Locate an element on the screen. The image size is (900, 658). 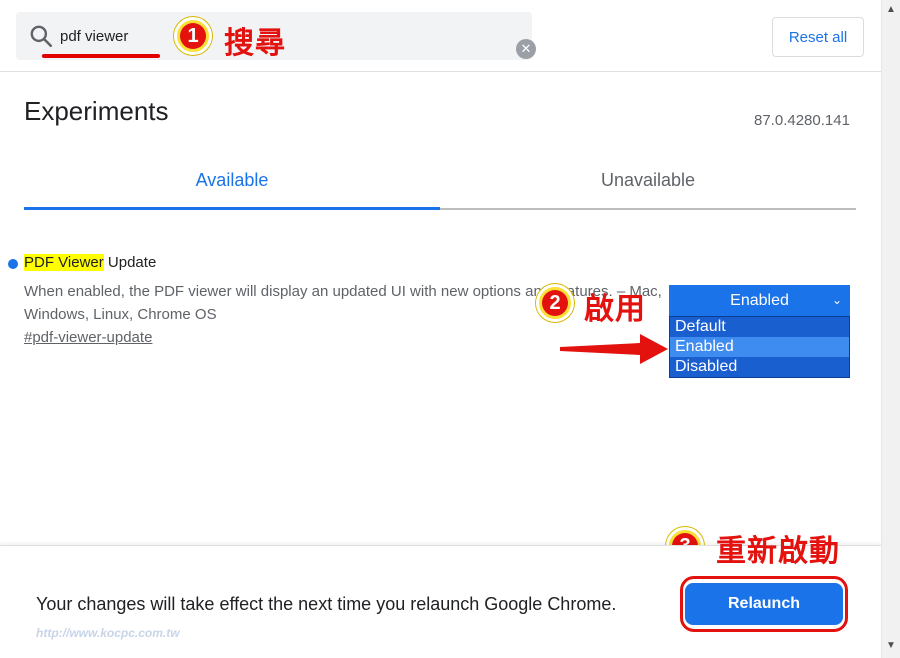
experiment-select-value: Enabled is located at coordinates (759, 300).